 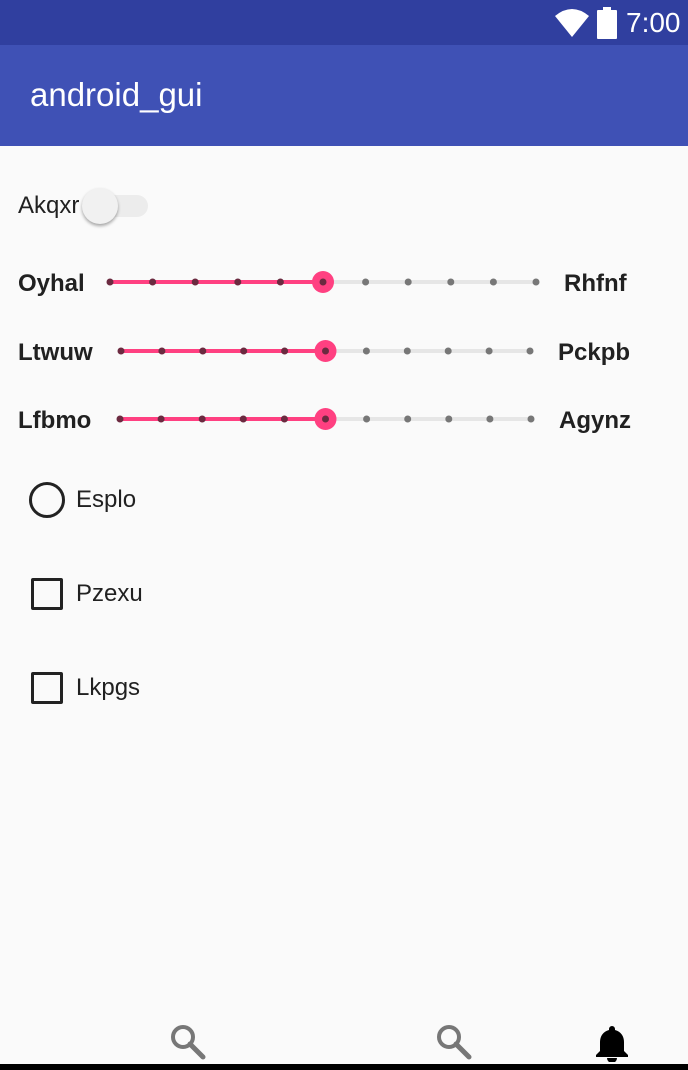 What do you see at coordinates (595, 283) in the screenshot?
I see `slider-end-label: Rhfnf` at bounding box center [595, 283].